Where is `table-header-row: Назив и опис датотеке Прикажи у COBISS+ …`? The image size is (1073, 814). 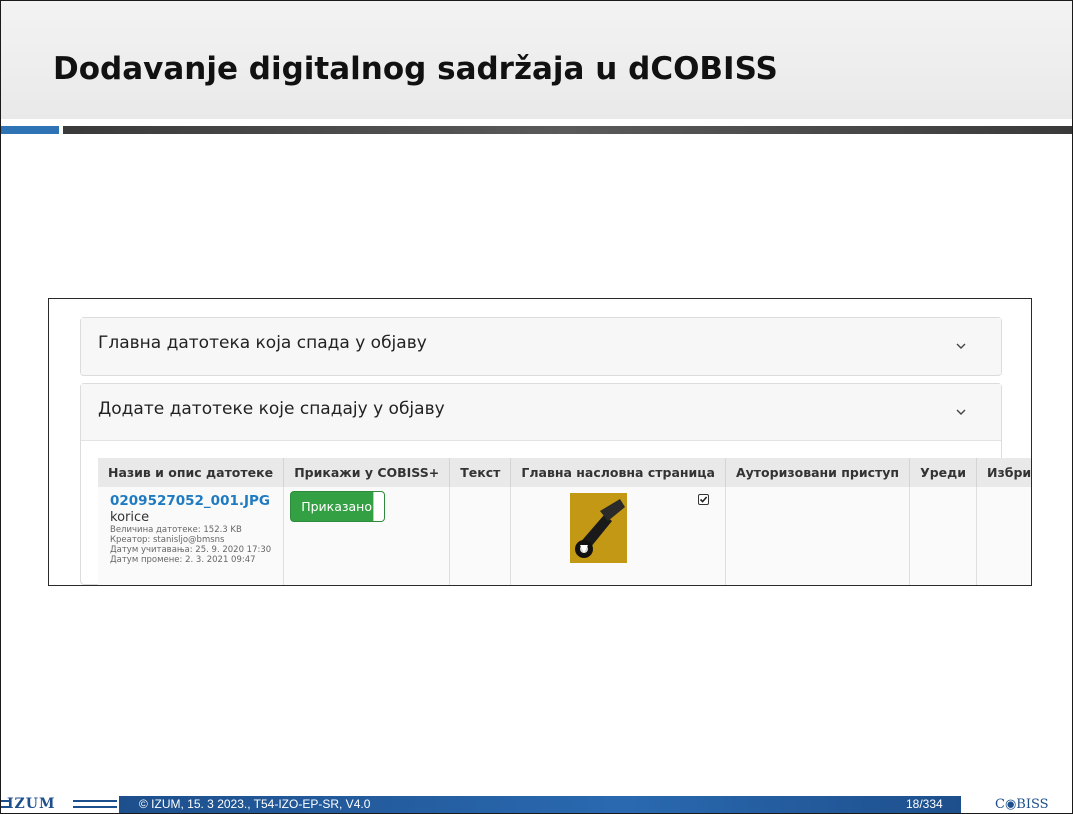
table-header-row: Назив и опис датотеке Прикажи у COBISS+ … is located at coordinates (564, 472).